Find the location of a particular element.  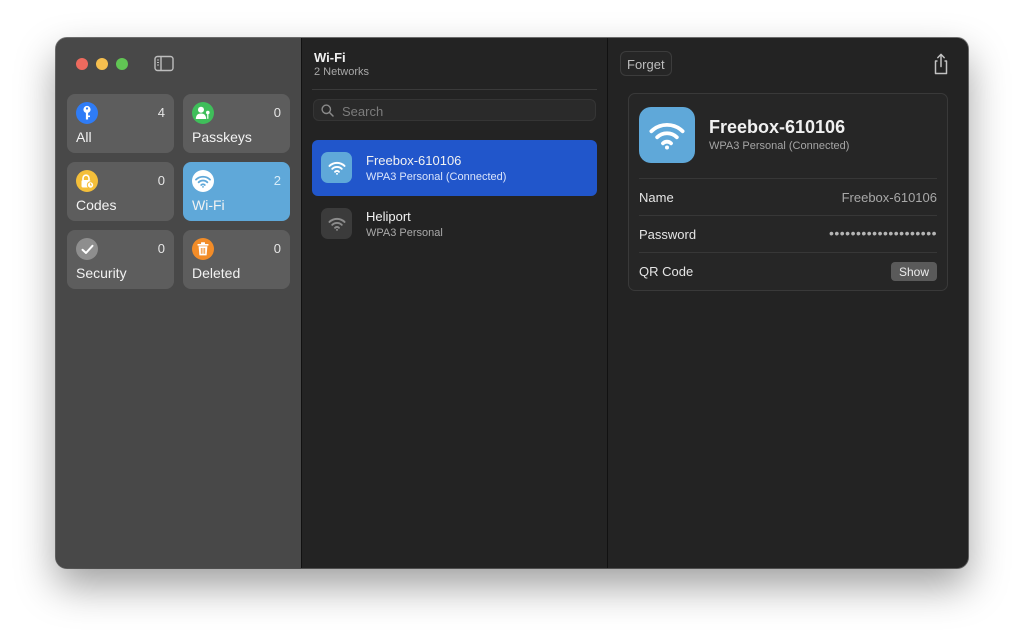

person-key-icon is located at coordinates (203, 113).